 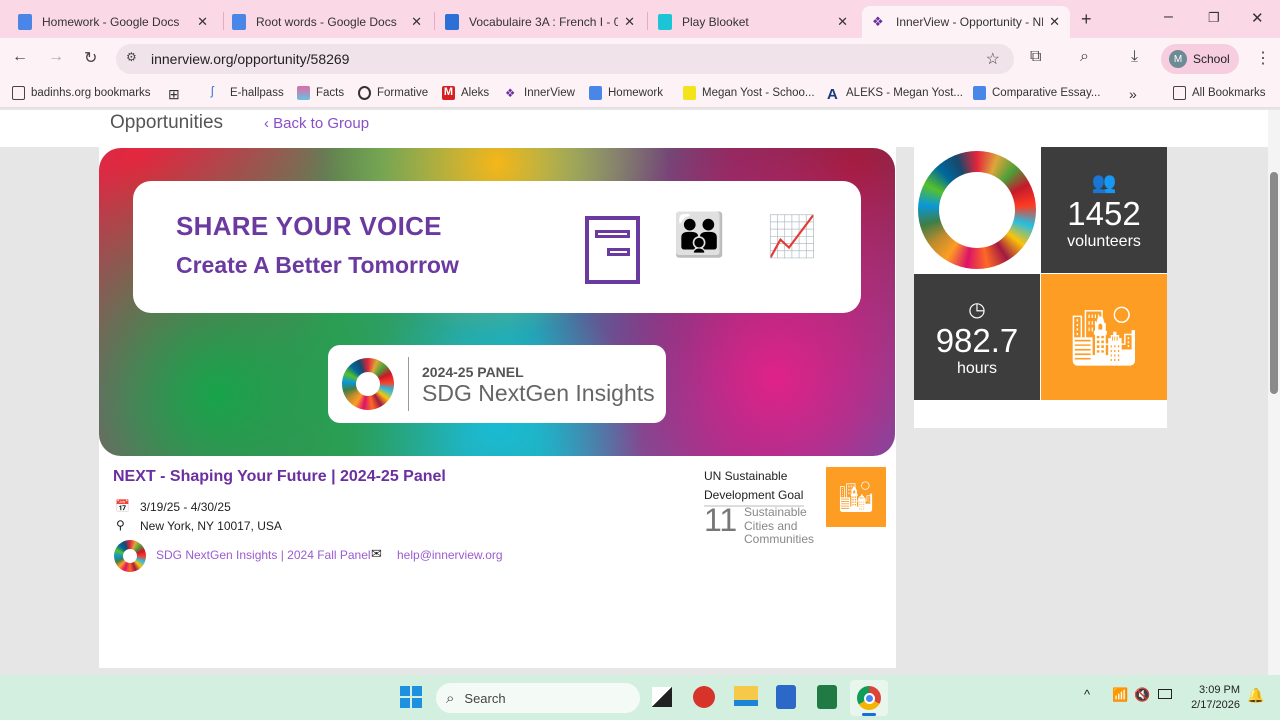 I want to click on bookmark-ehallpass: ʃ E-hallpass, so click(x=247, y=93).